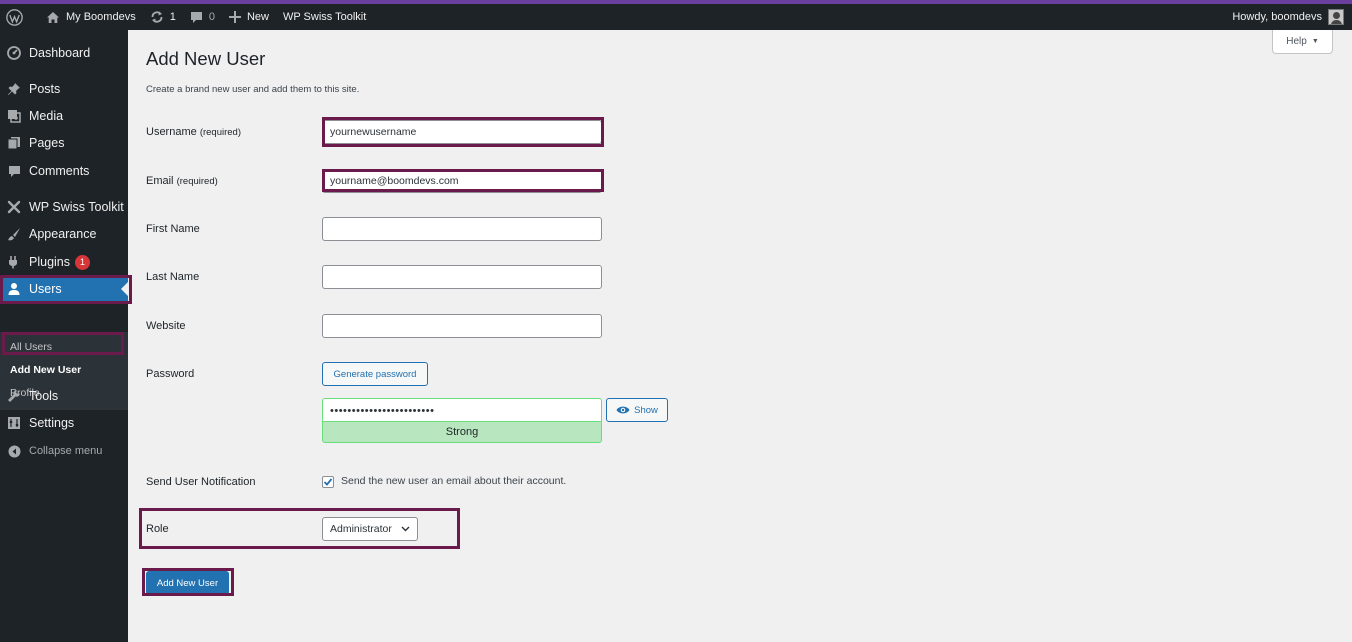 This screenshot has height=642, width=1352. What do you see at coordinates (14, 423) in the screenshot?
I see `settings-icon` at bounding box center [14, 423].